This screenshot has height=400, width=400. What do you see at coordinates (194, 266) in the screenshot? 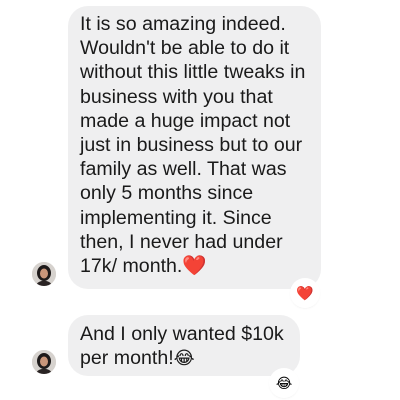
I see `inline-heart-emoji: ❤️` at bounding box center [194, 266].